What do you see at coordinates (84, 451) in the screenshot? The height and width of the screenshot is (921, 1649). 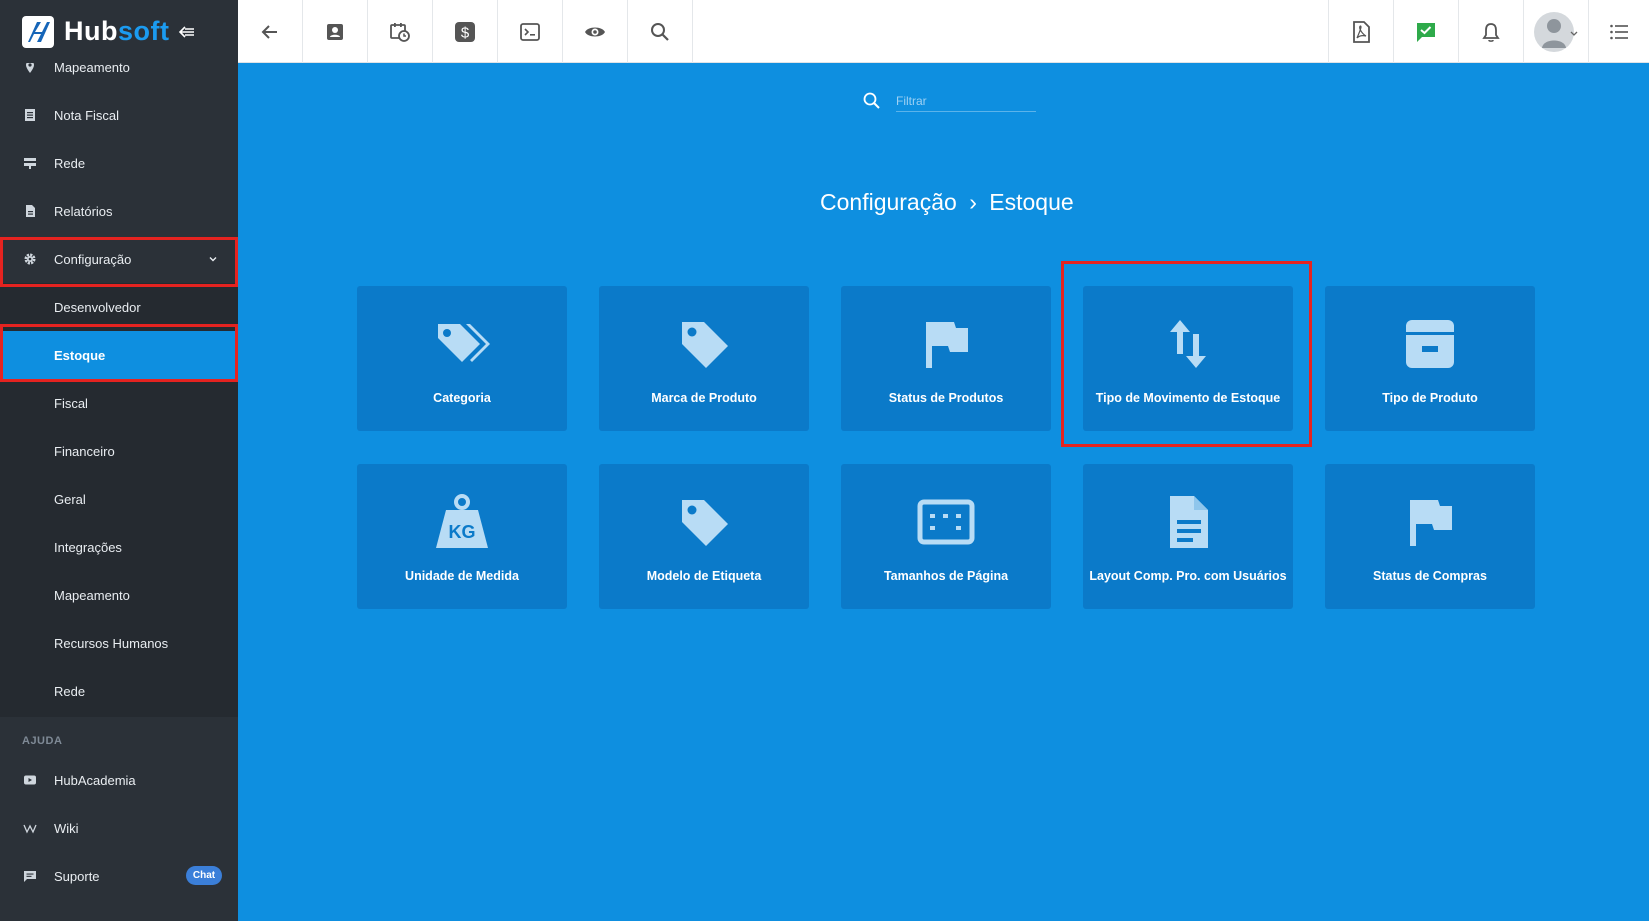 I see `sidebar-item-label: Financeiro` at bounding box center [84, 451].